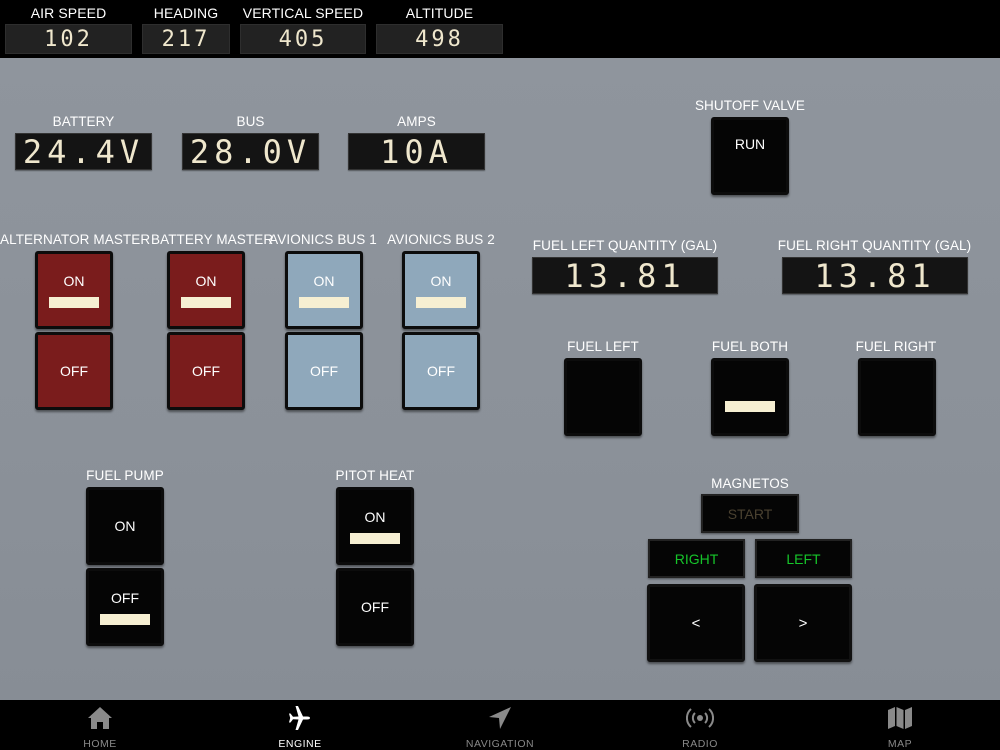 Image resolution: width=1000 pixels, height=750 pixels. Describe the element at coordinates (750, 105) in the screenshot. I see `shutoff-valve-label: SHUTOFF VALVE` at that location.